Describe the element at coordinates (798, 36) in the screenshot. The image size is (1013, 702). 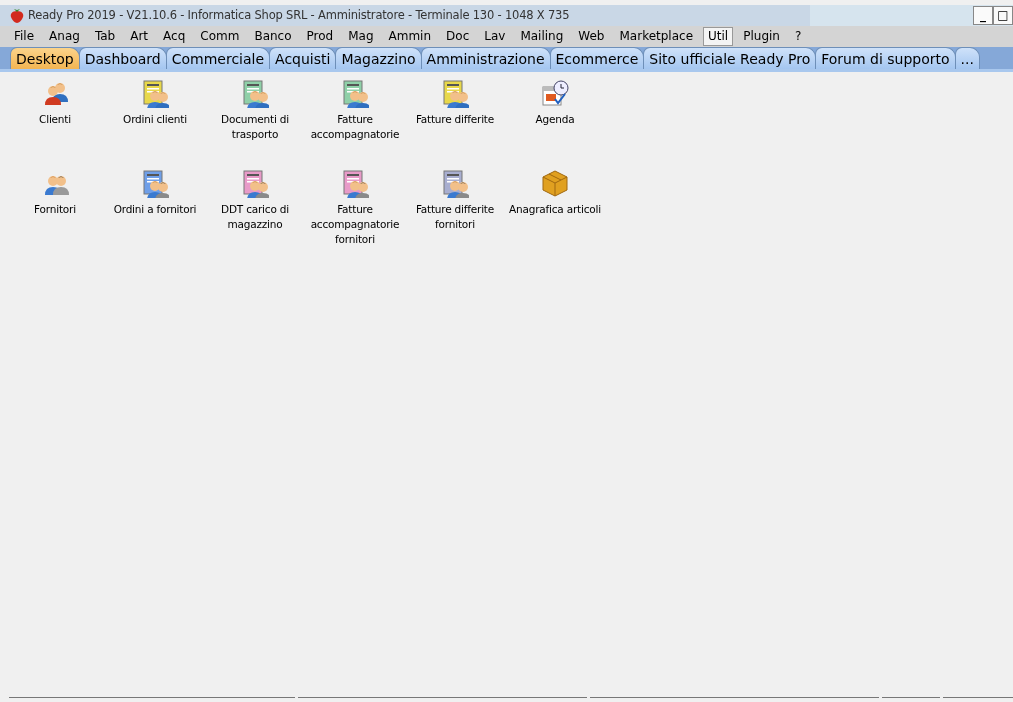
I see `menu-item: ?` at that location.